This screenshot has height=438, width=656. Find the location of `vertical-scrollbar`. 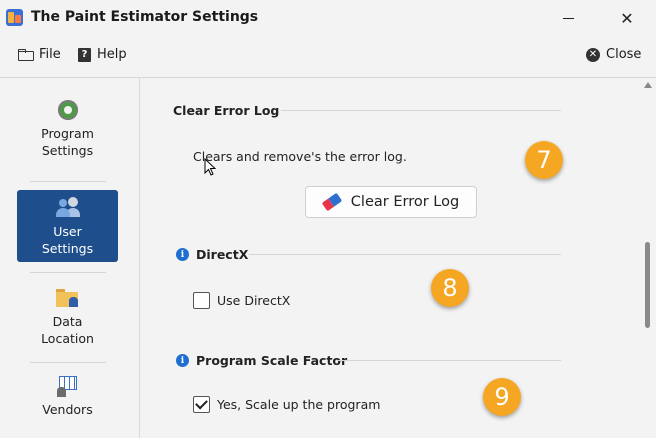

vertical-scrollbar is located at coordinates (648, 258).